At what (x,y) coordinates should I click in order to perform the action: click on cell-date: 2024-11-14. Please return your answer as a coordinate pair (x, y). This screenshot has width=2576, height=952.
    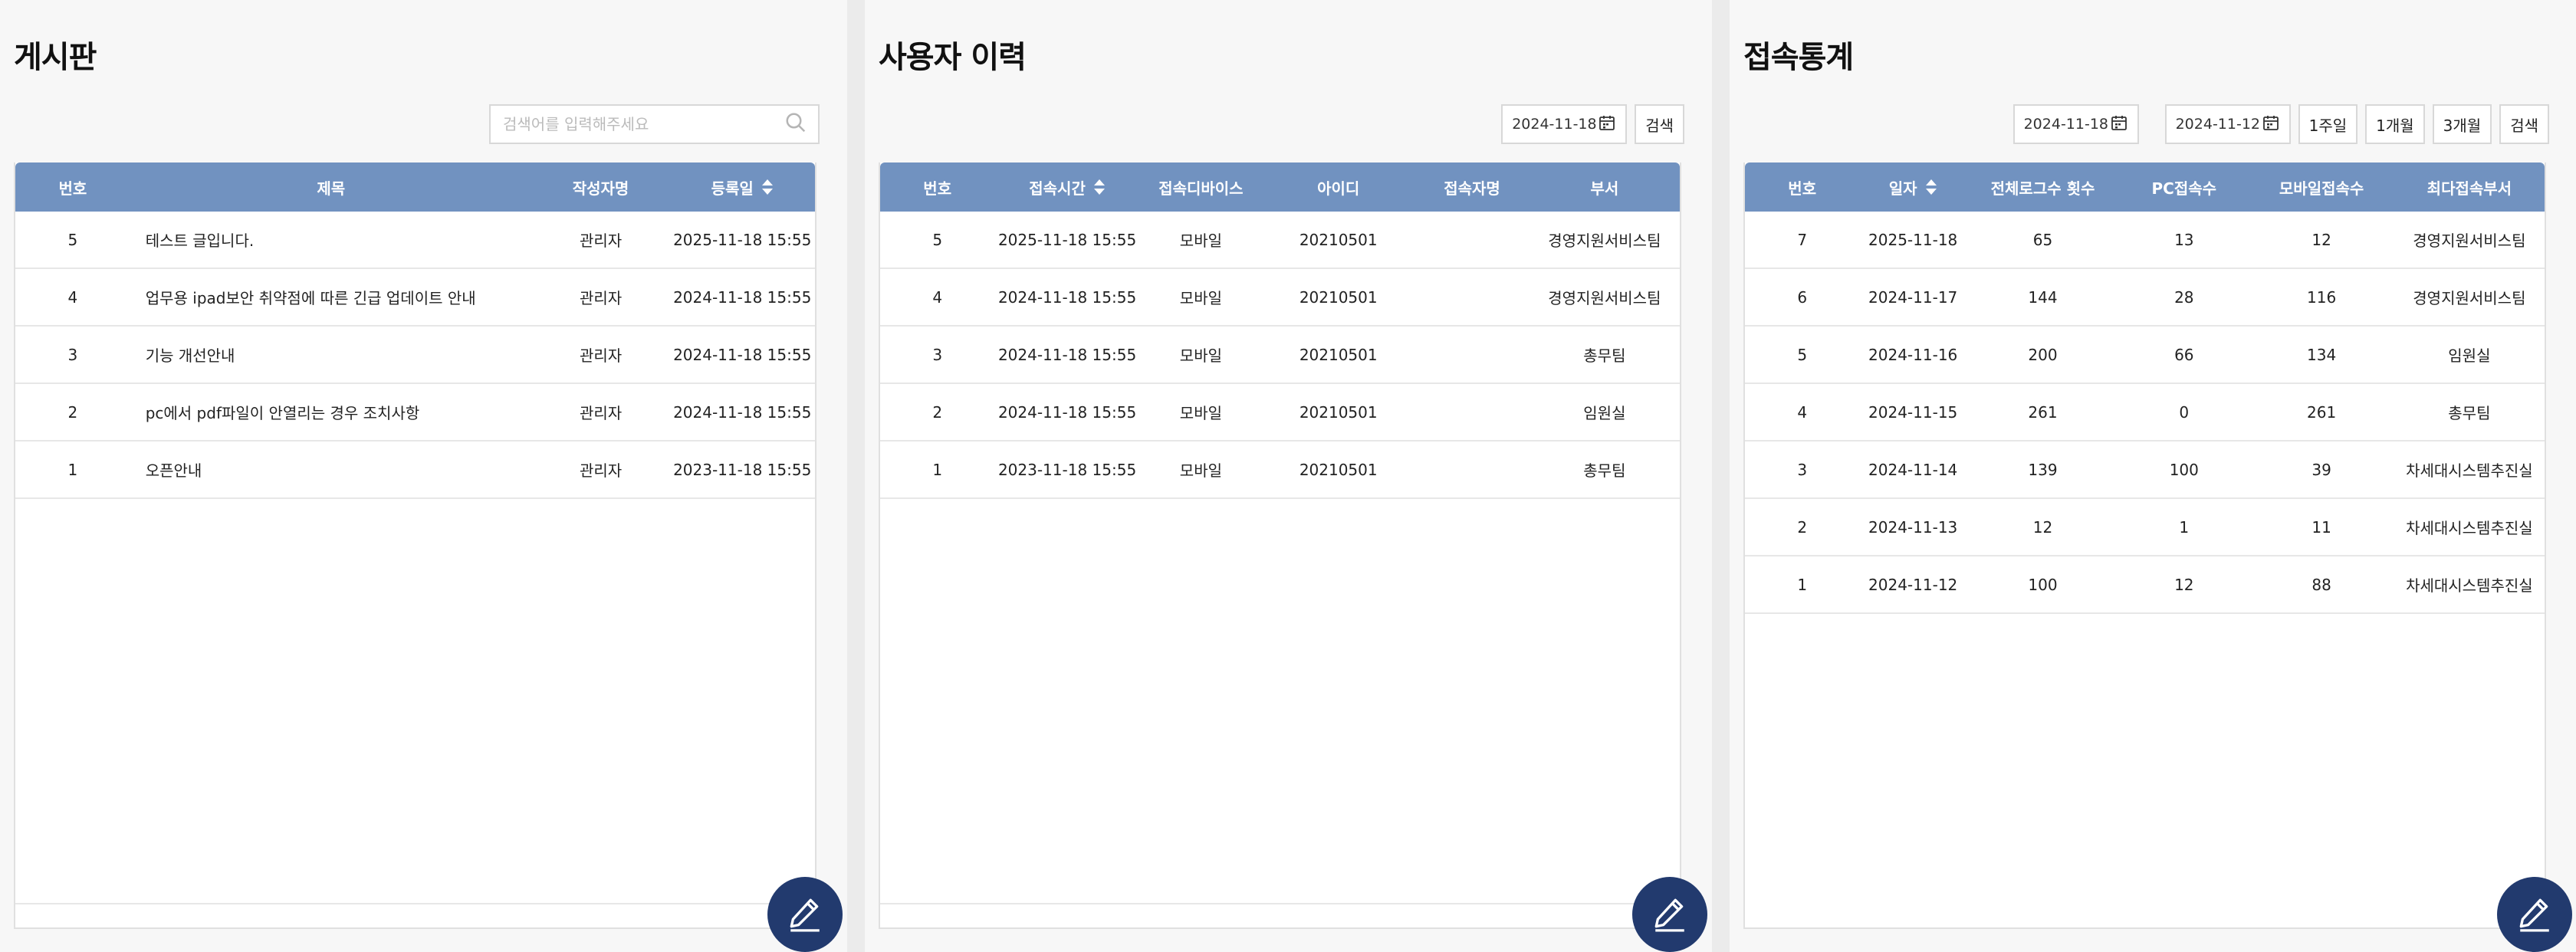
    Looking at the image, I should click on (1913, 469).